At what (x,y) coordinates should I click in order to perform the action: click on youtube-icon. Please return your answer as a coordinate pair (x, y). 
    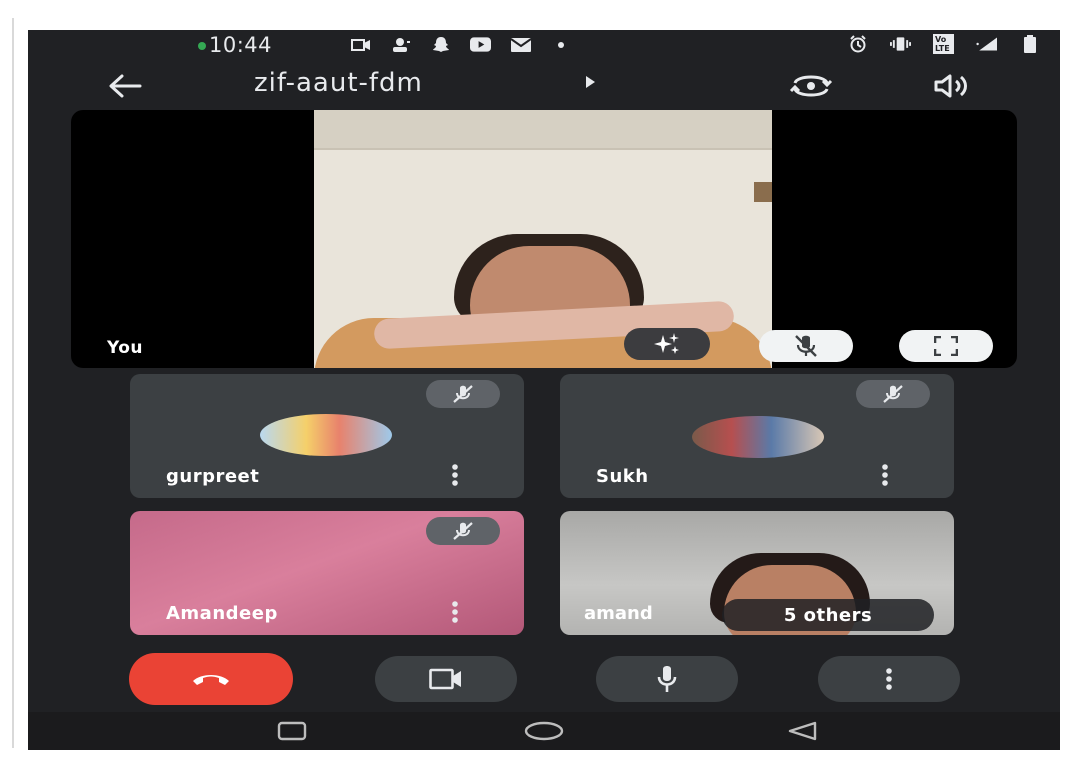
    Looking at the image, I should click on (480, 44).